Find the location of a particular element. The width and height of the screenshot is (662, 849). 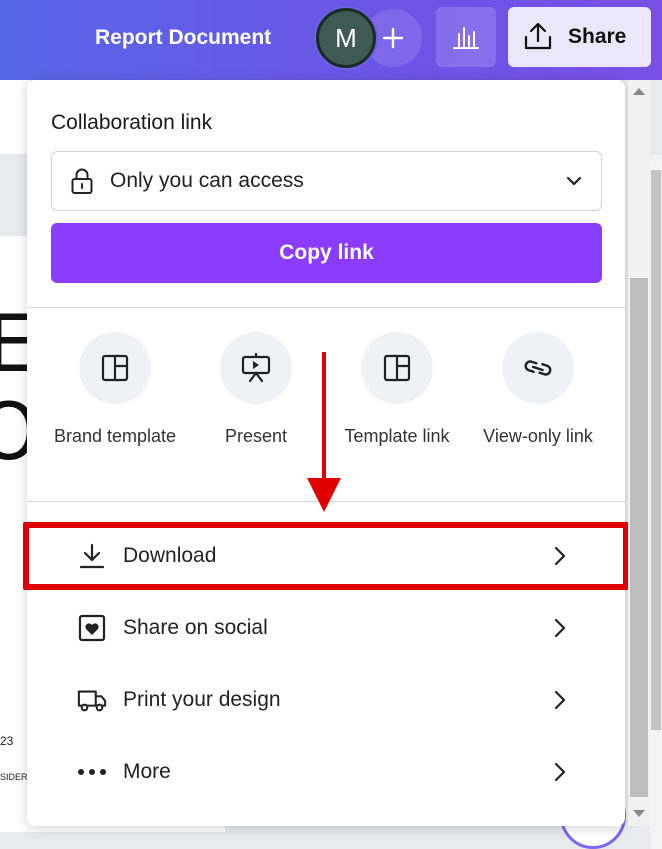

canvas-text: SIDER is located at coordinates (14, 777).